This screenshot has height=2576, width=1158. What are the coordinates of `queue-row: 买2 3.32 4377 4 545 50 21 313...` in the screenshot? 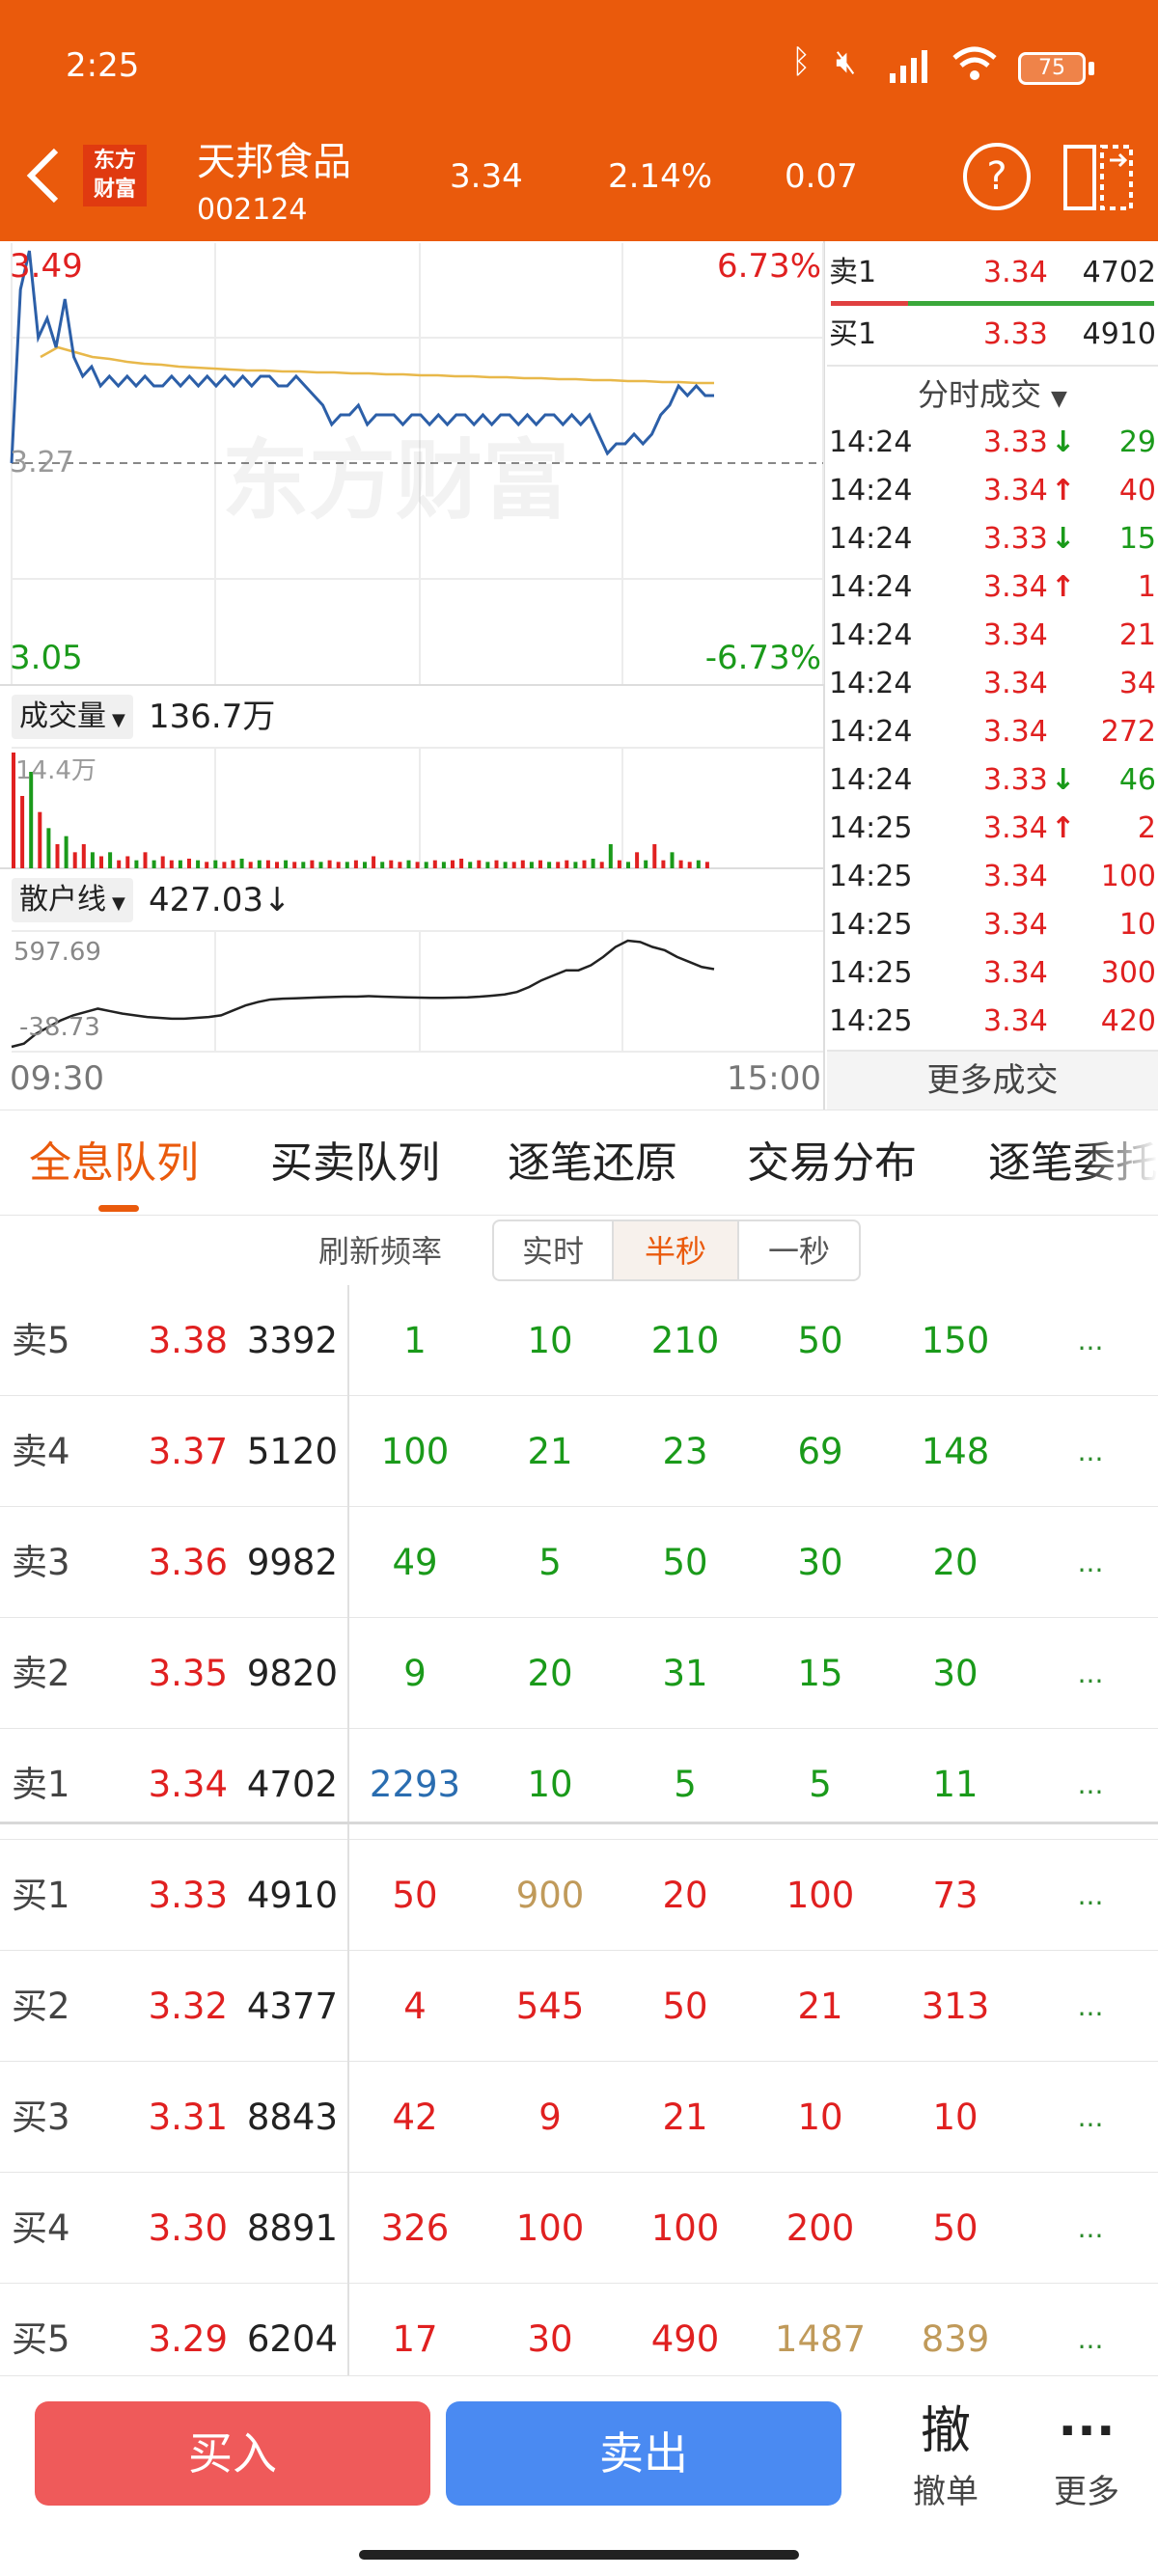 It's located at (579, 2006).